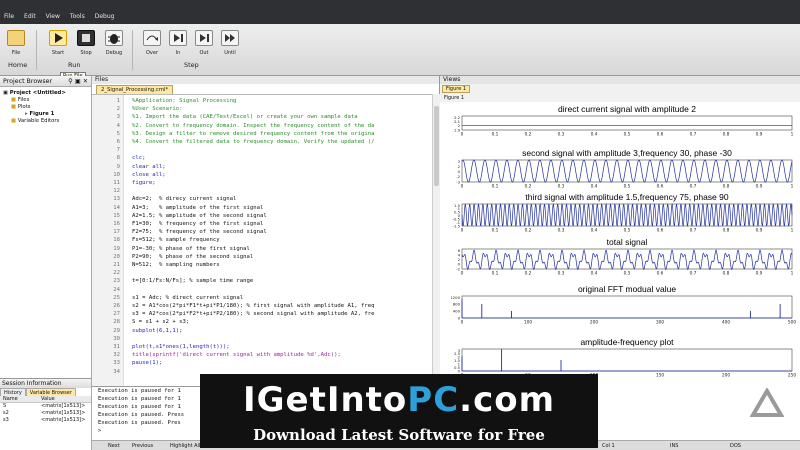 This screenshot has width=800, height=450. Describe the element at coordinates (118, 133) in the screenshot. I see `line-number: 5` at that location.